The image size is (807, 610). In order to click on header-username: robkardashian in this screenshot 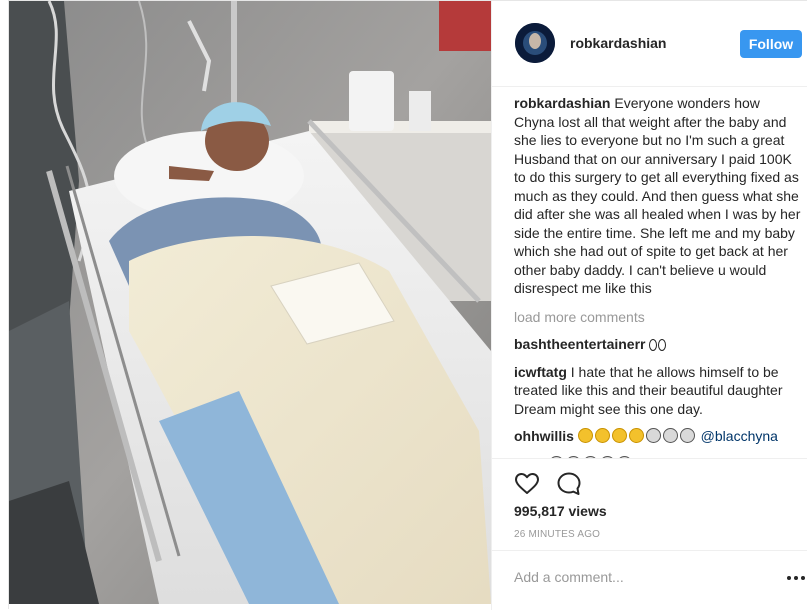, I will do `click(618, 43)`.